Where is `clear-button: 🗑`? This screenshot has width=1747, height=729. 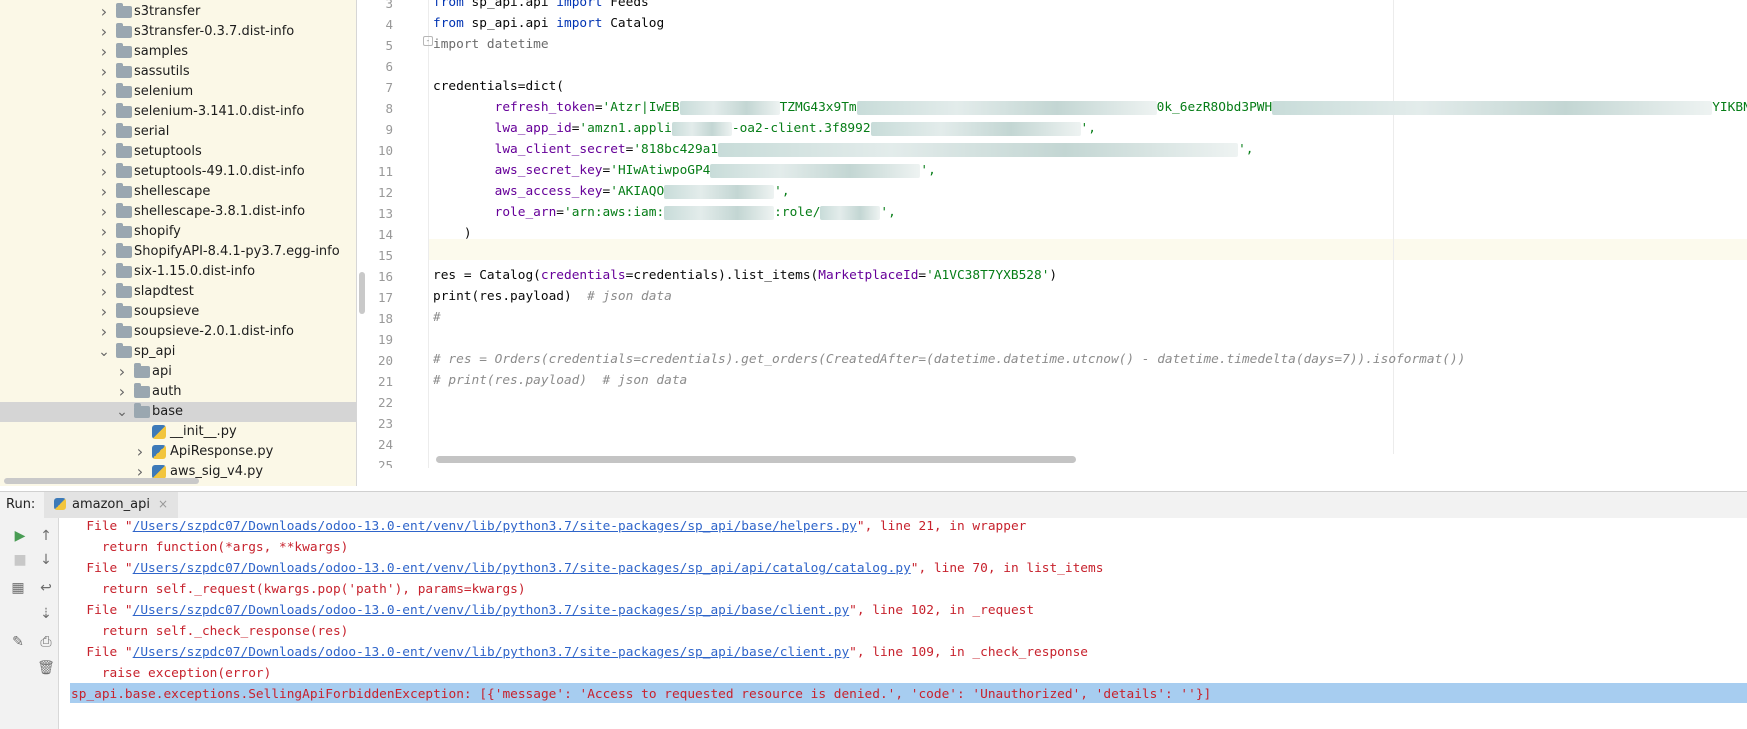
clear-button: 🗑 is located at coordinates (46, 668).